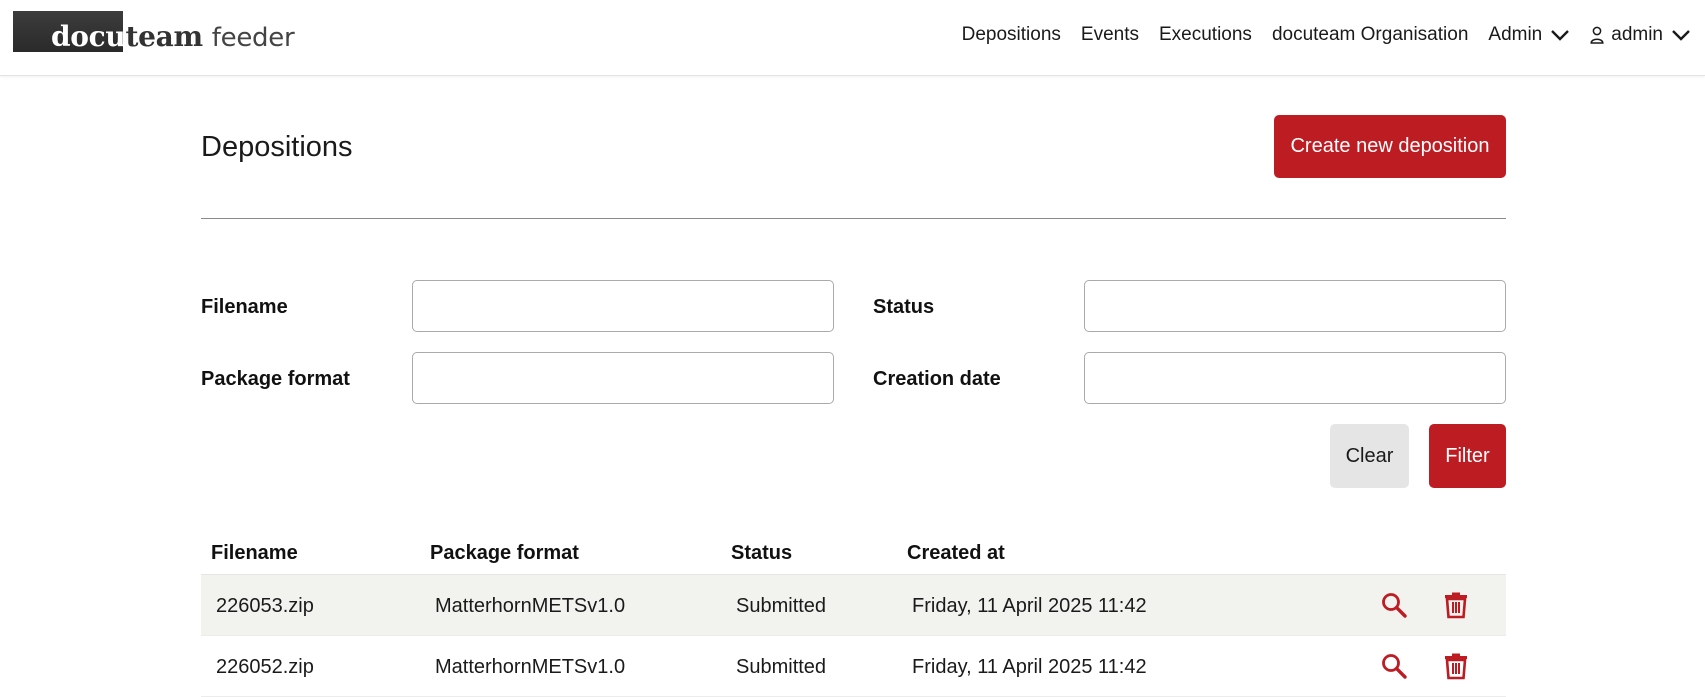 The height and width of the screenshot is (697, 1705). Describe the element at coordinates (244, 307) in the screenshot. I see `filename-filter-label: Filename` at that location.